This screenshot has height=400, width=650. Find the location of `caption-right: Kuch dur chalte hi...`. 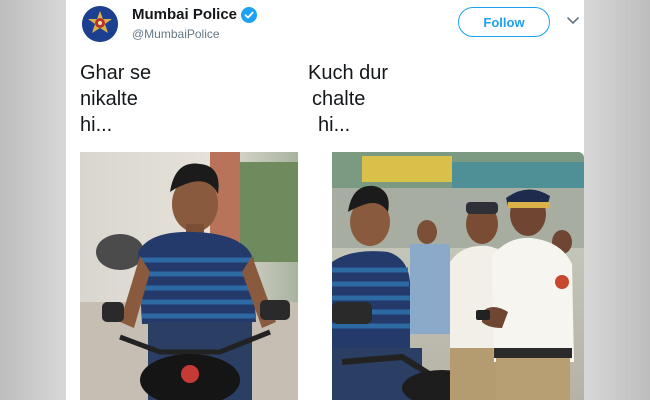

caption-right: Kuch dur chalte hi... is located at coordinates (348, 99).